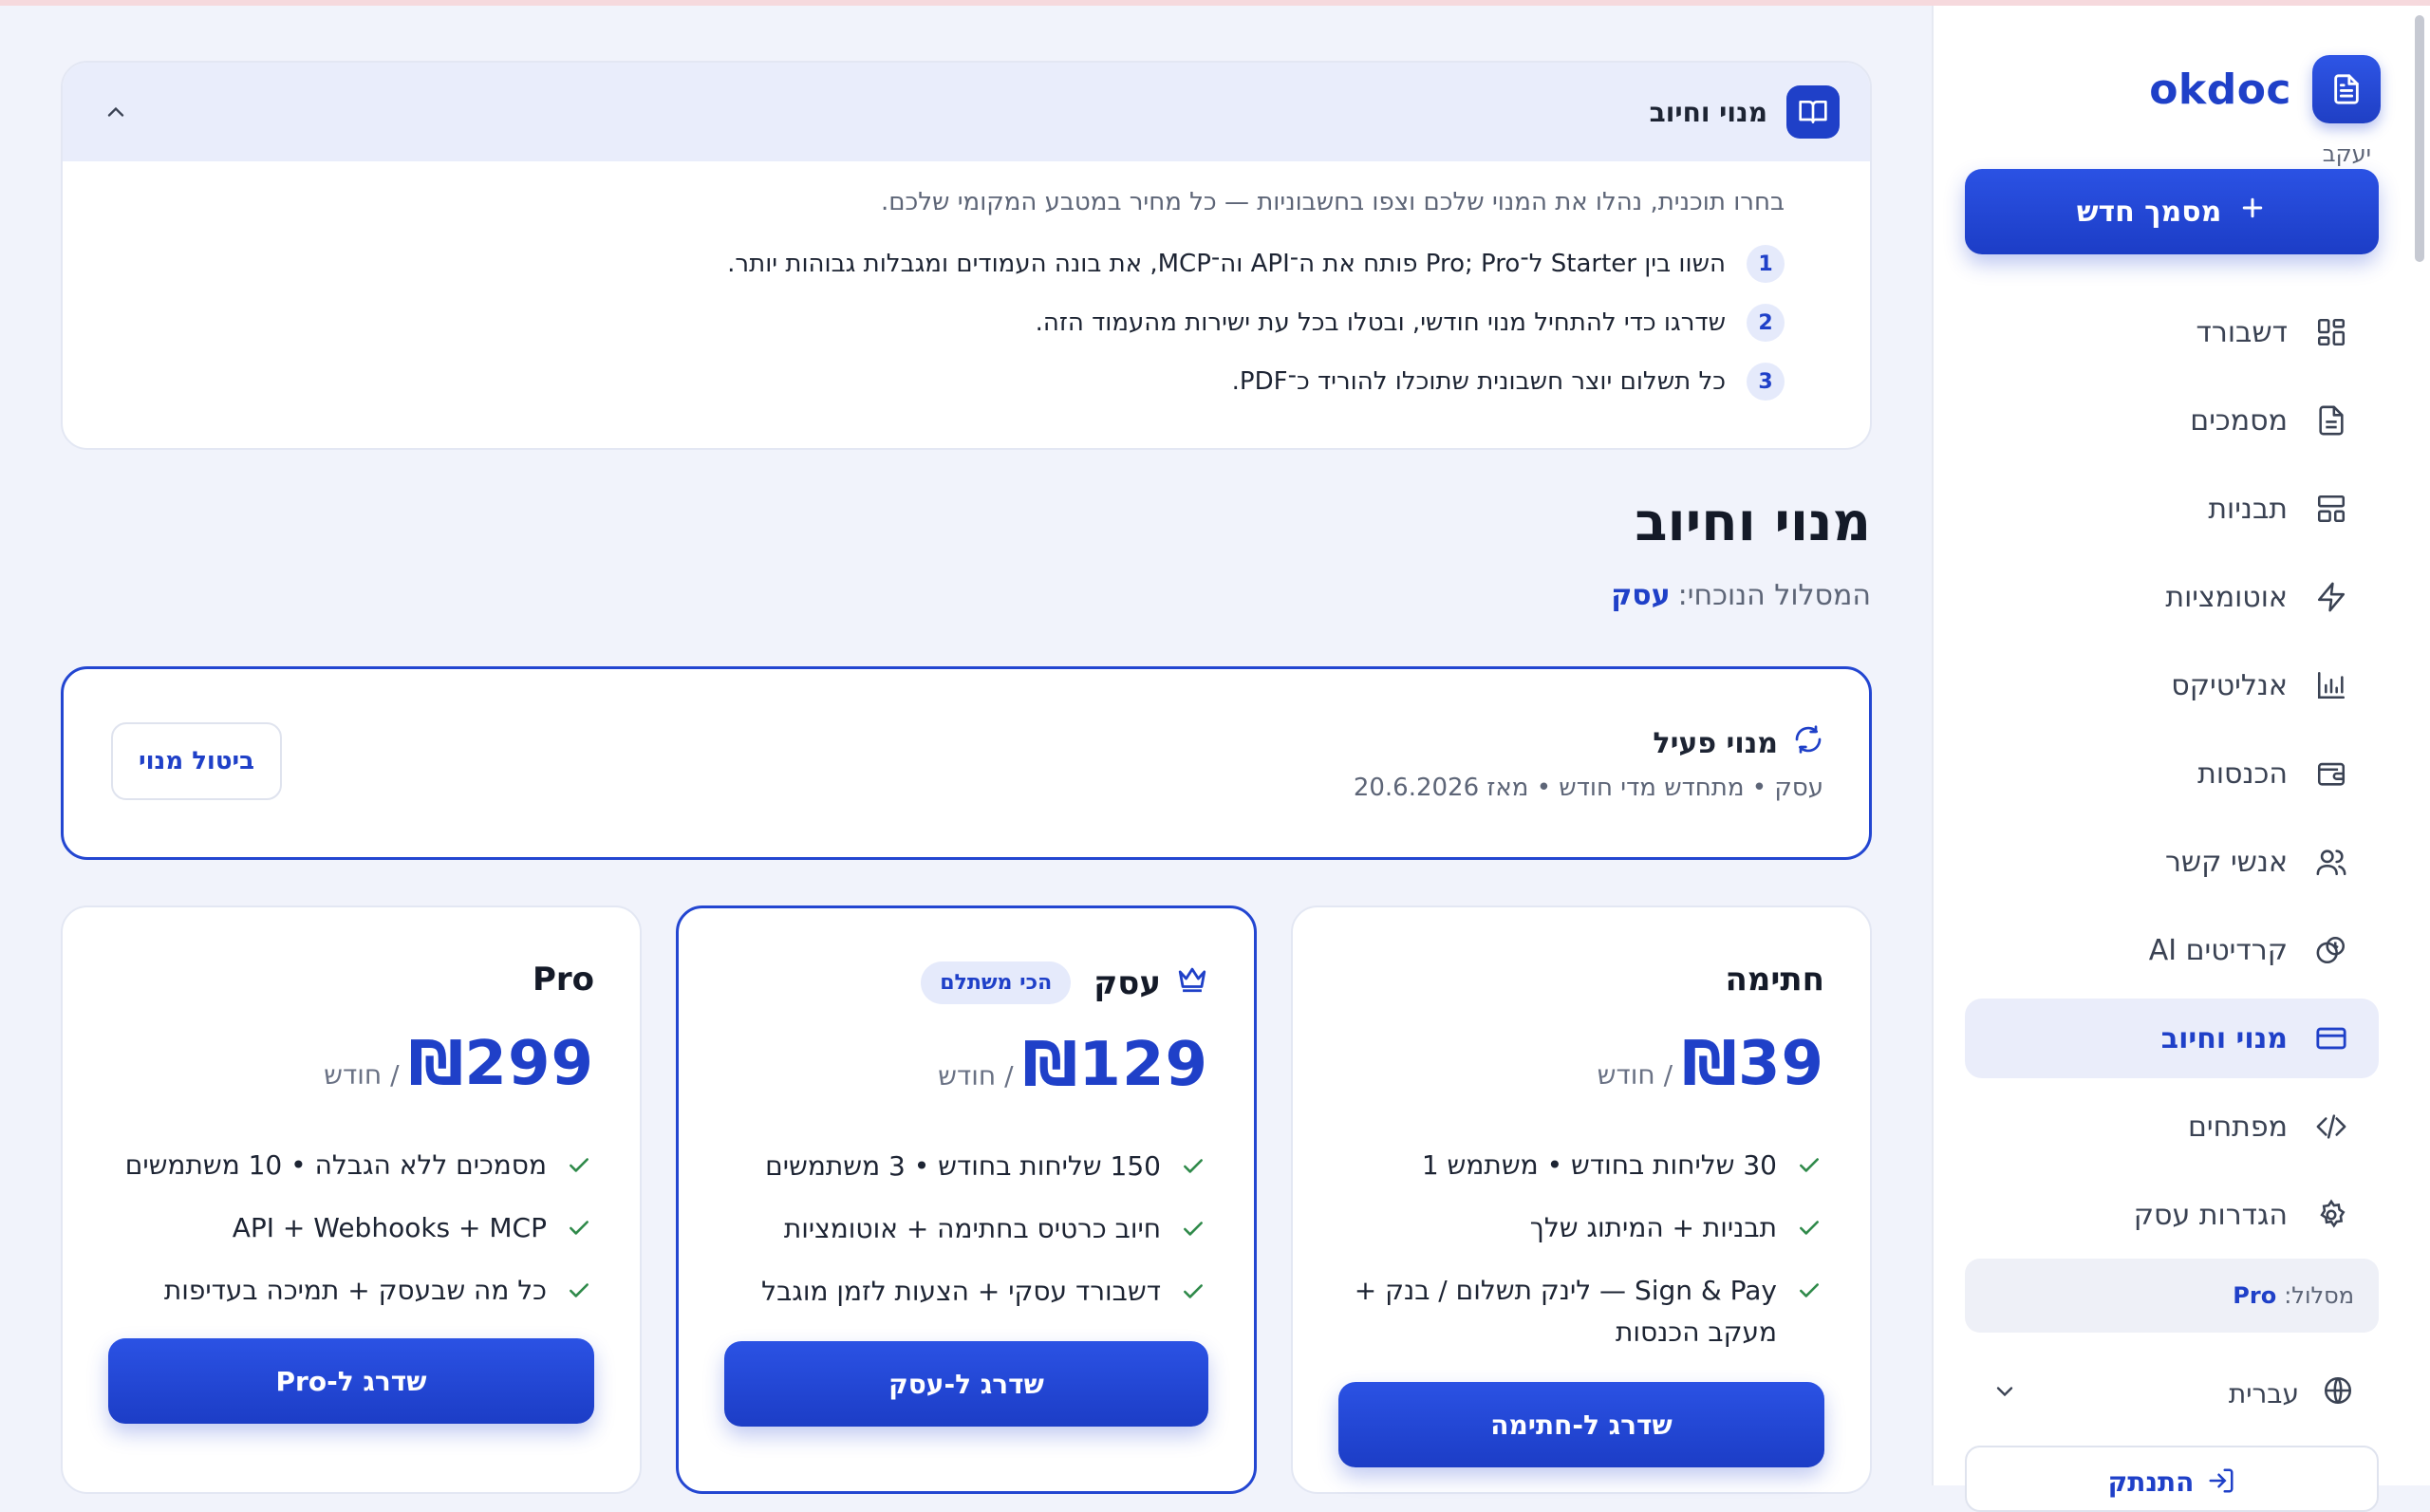  I want to click on feature-item: API + Webhooks + MCP, so click(348, 1228).